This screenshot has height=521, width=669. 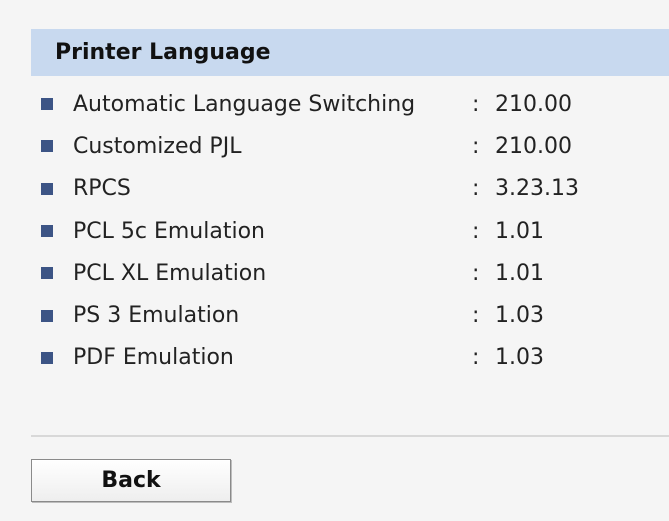 I want to click on info-row-automatic-language-switching: Automatic Language Switching : 210.00, so click(x=350, y=104).